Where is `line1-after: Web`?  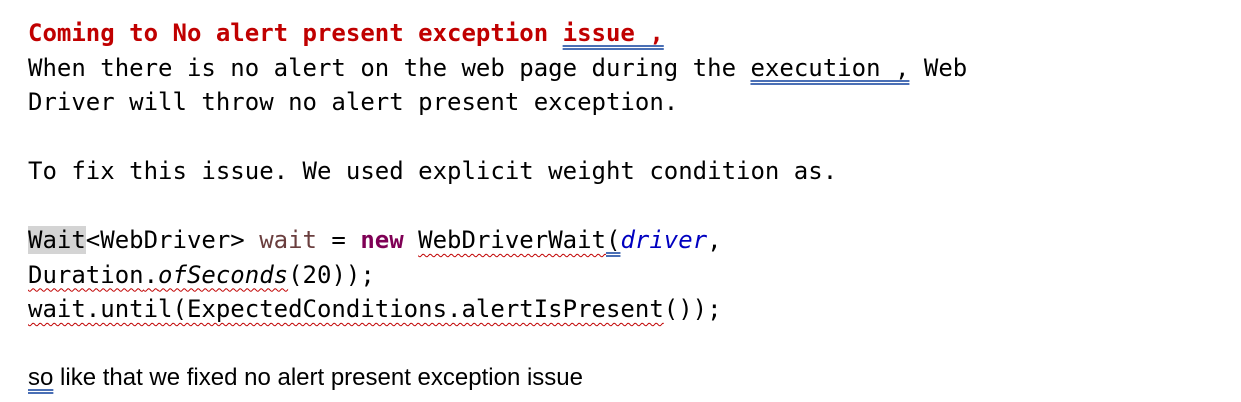
line1-after: Web is located at coordinates (938, 67).